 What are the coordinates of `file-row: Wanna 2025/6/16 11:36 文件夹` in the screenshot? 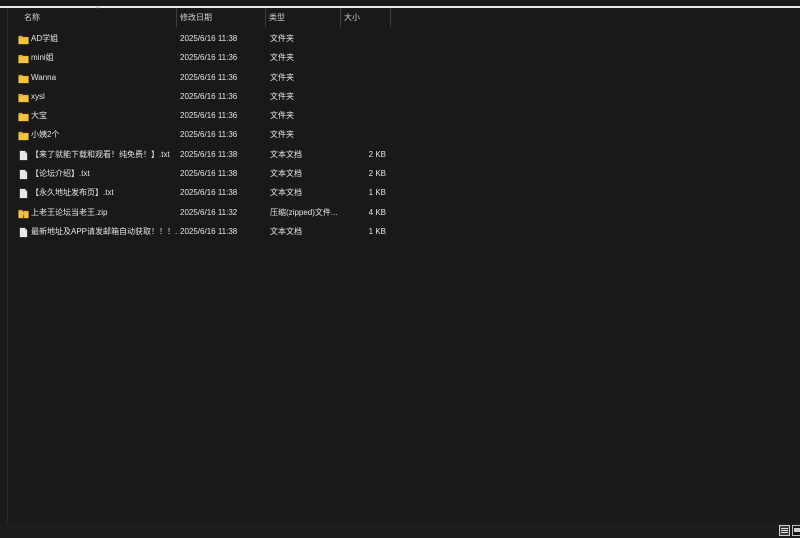 It's located at (404, 77).